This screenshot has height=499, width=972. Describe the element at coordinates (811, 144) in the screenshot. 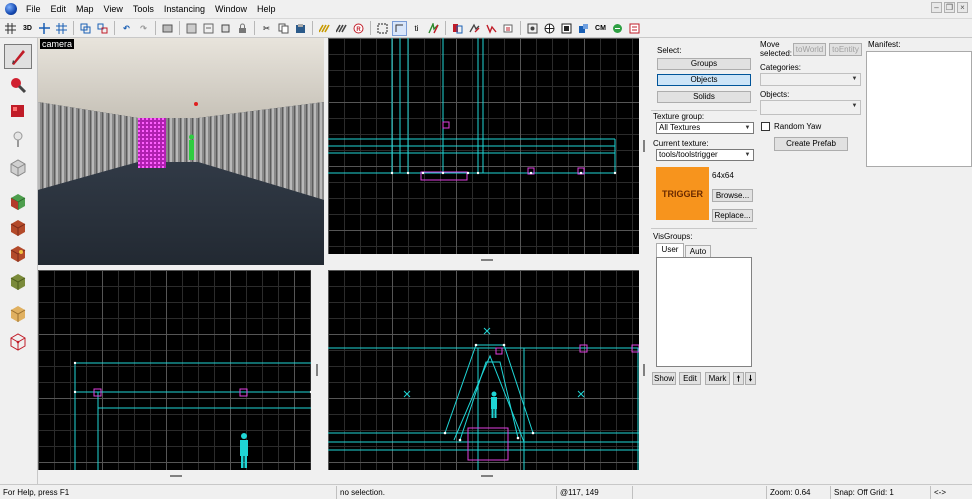

I see `create-prefab-button: Create Prefab` at that location.